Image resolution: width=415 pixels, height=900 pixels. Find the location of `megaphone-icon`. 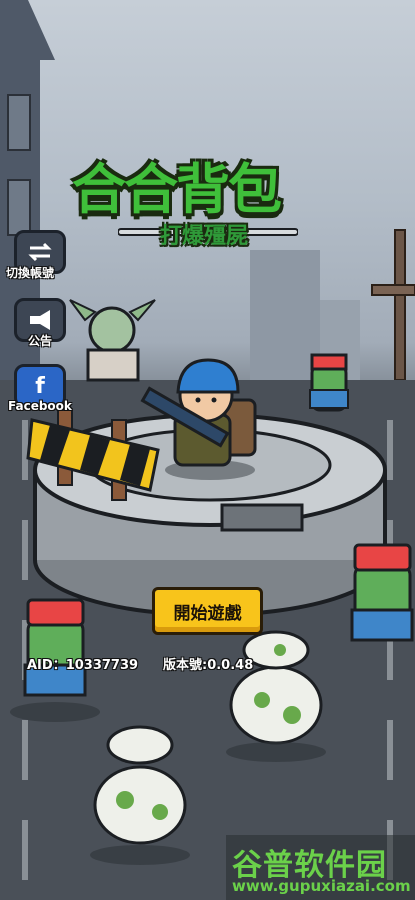

megaphone-icon is located at coordinates (40, 320).